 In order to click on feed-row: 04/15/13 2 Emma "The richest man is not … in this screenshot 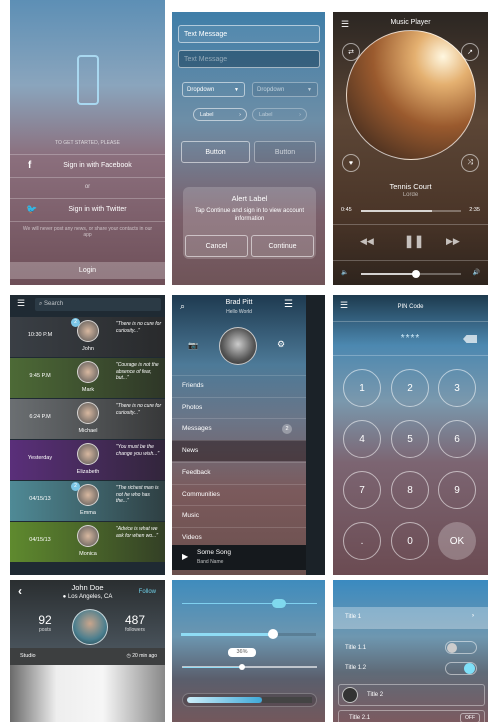, I will do `click(87, 501)`.